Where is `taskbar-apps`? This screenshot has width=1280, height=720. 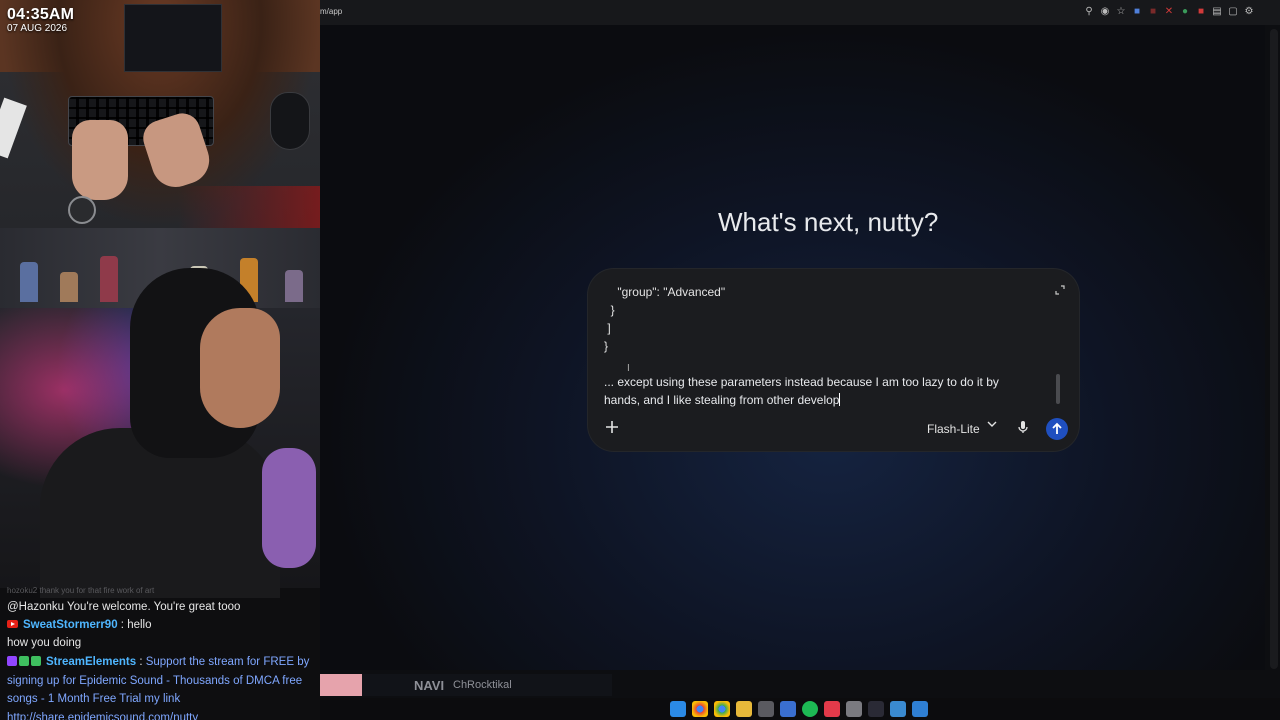 taskbar-apps is located at coordinates (799, 709).